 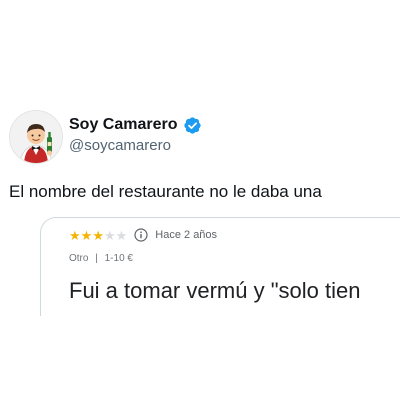 What do you see at coordinates (118, 258) in the screenshot?
I see `price-range: 1-10 €` at bounding box center [118, 258].